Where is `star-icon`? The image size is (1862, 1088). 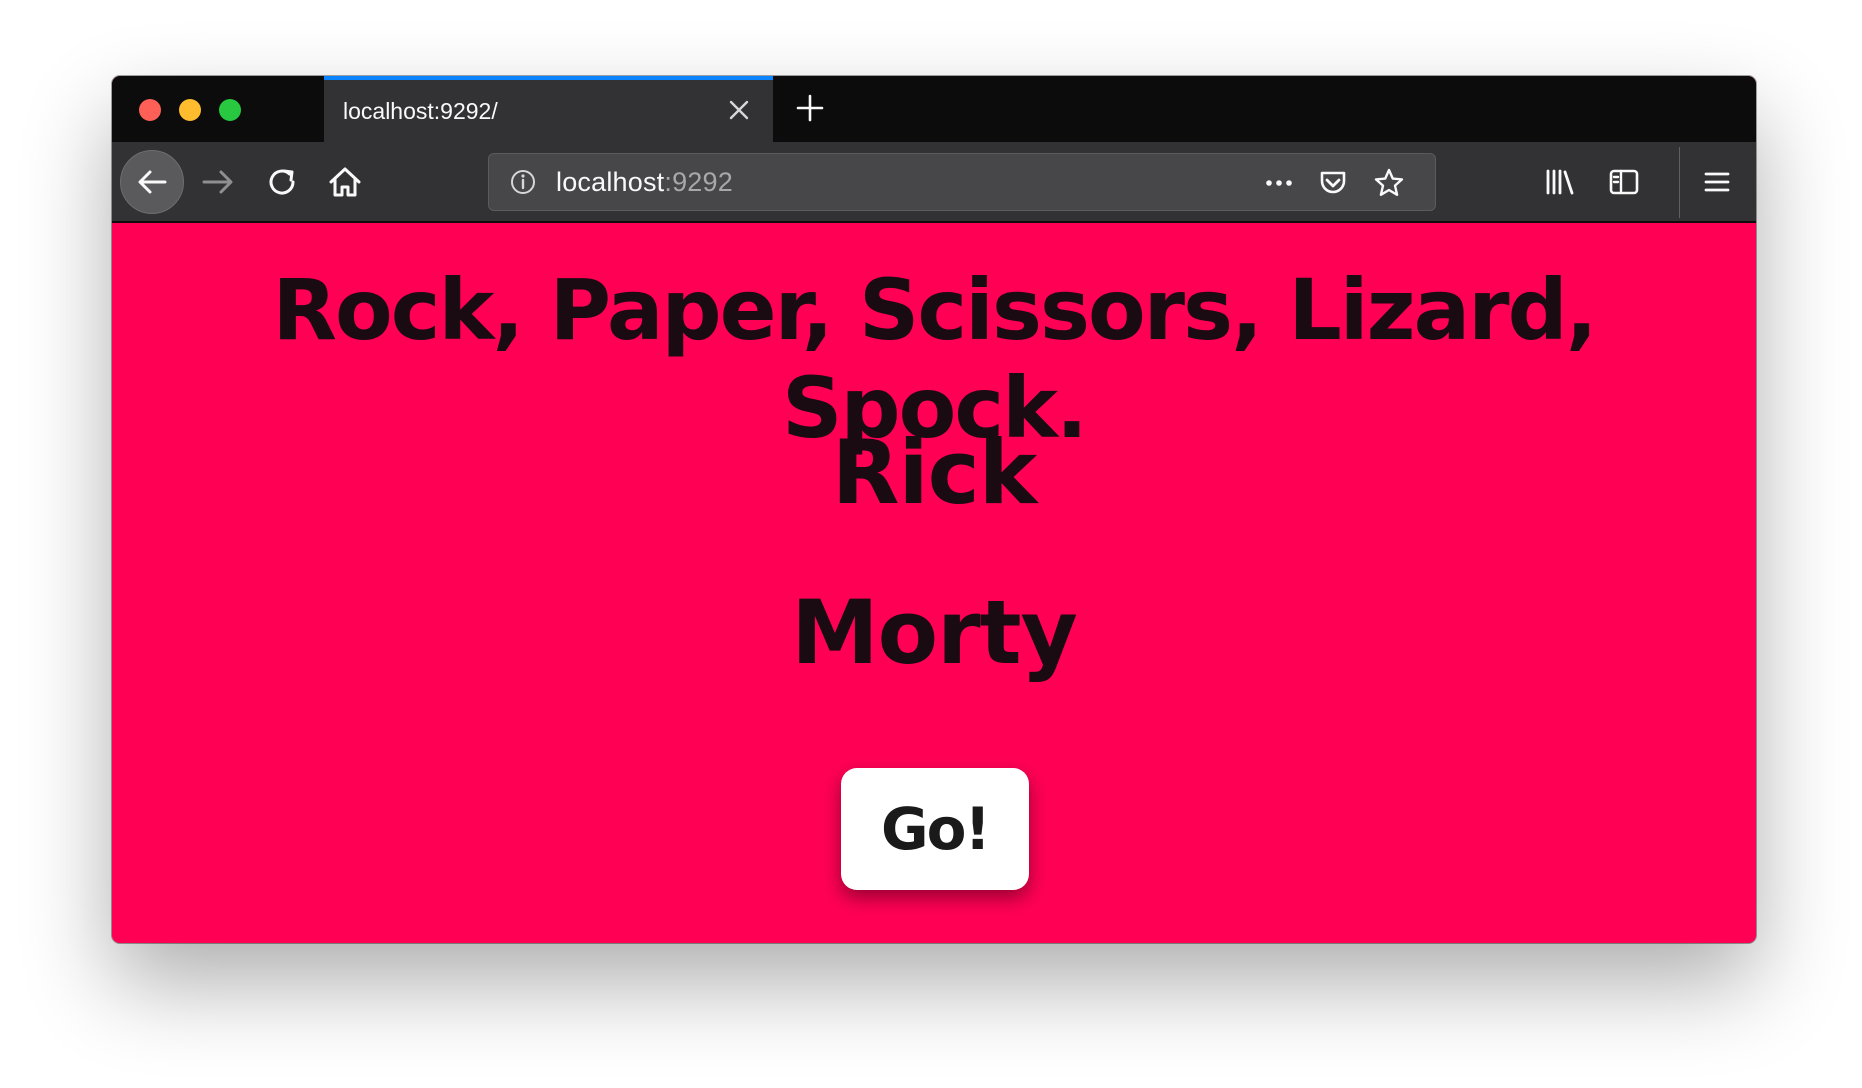 star-icon is located at coordinates (1389, 183).